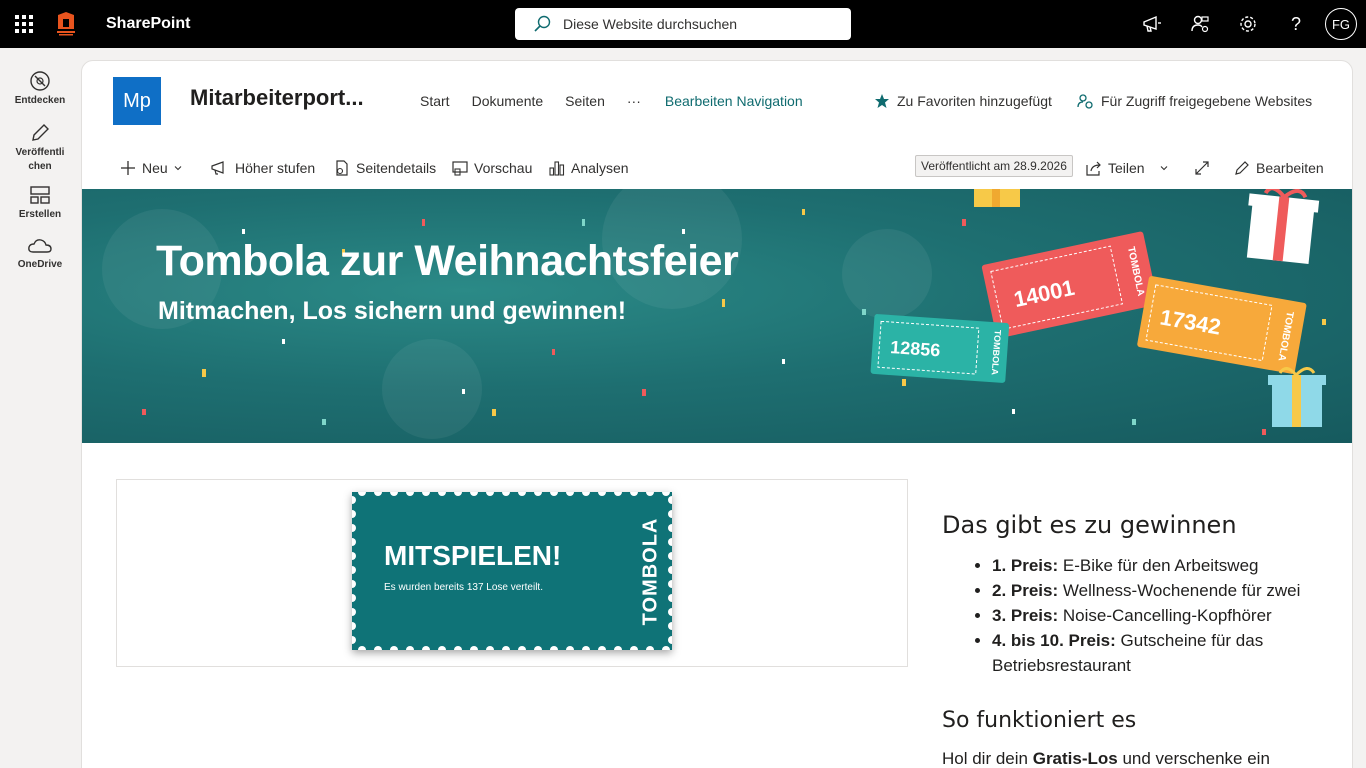 This screenshot has width=1366, height=768. I want to click on suite-icons: ? FG, so click(1247, 24).